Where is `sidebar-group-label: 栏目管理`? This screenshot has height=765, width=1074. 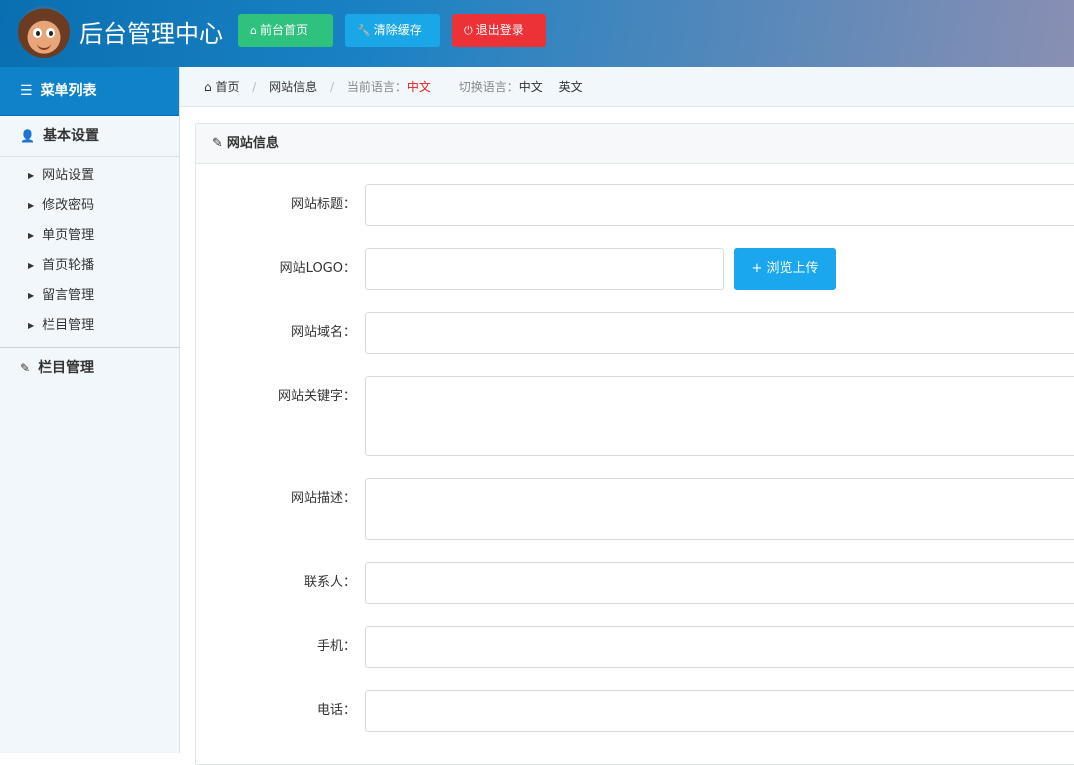
sidebar-group-label: 栏目管理 is located at coordinates (66, 368).